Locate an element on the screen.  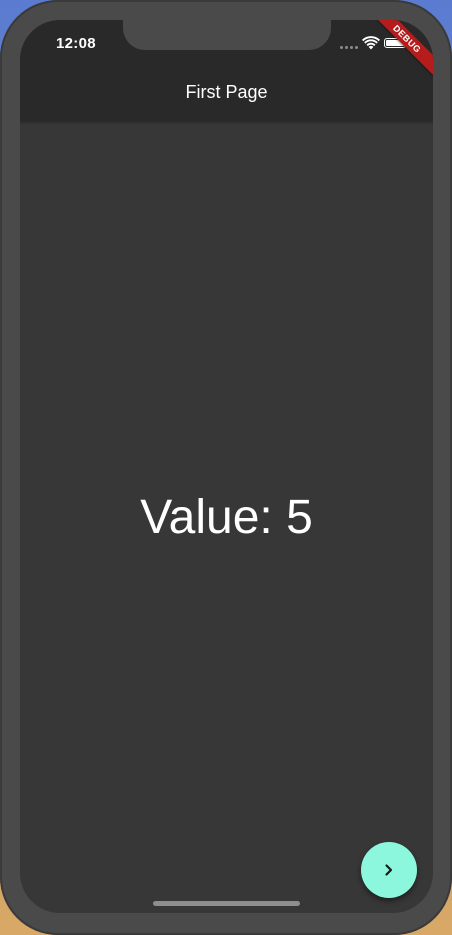
wifi-icon is located at coordinates (371, 43).